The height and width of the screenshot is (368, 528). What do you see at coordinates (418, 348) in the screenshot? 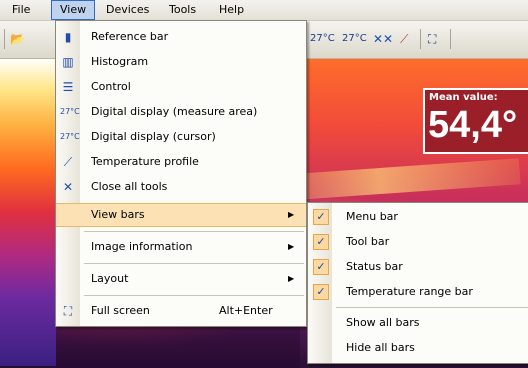
I see `submenu-item-hide-all-bars: Hide all bars` at bounding box center [418, 348].